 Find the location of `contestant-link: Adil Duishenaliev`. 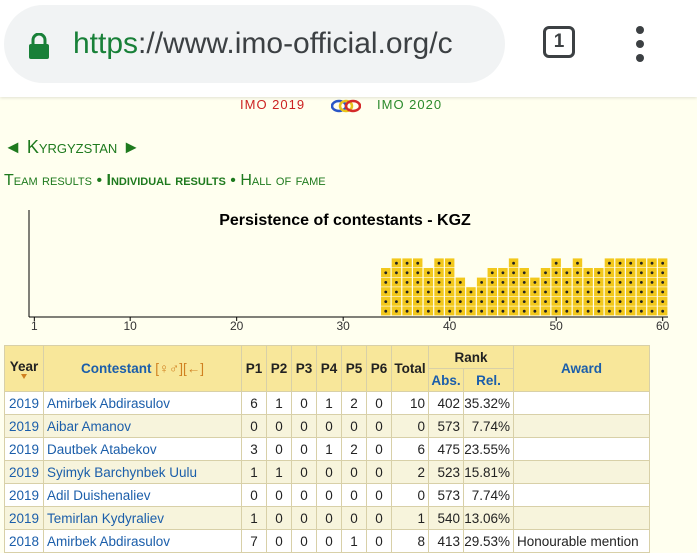

contestant-link: Adil Duishenaliev is located at coordinates (99, 495).